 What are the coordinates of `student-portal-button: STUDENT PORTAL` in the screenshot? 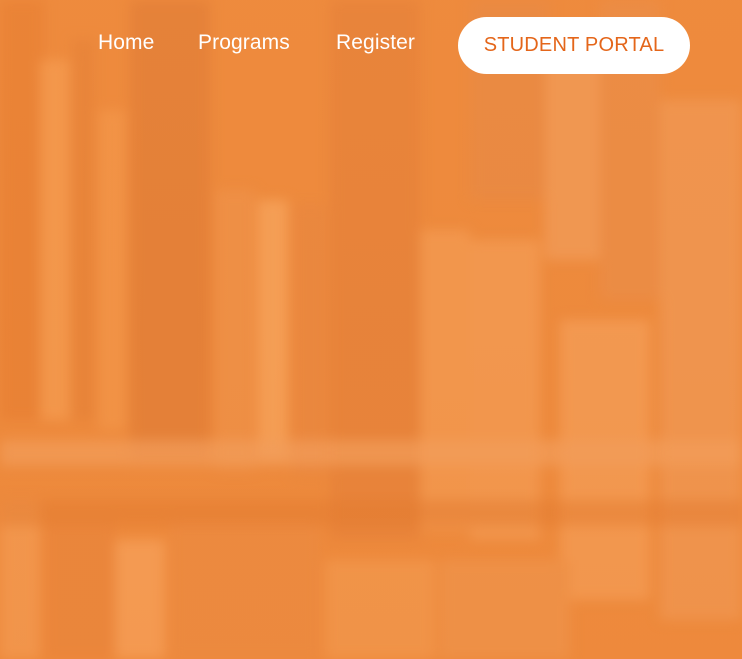 It's located at (574, 45).